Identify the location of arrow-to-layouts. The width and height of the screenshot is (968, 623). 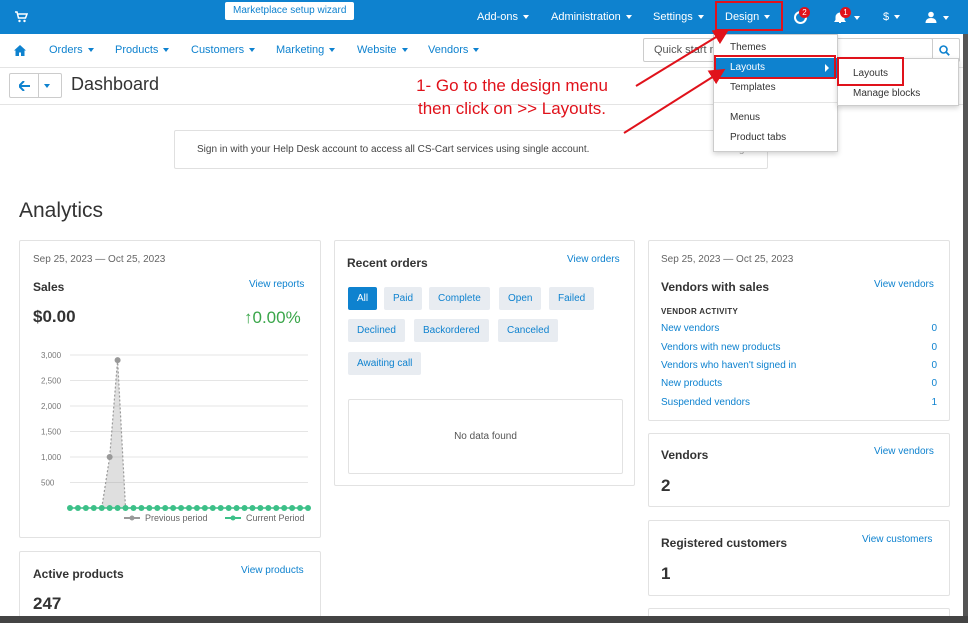
(674, 101).